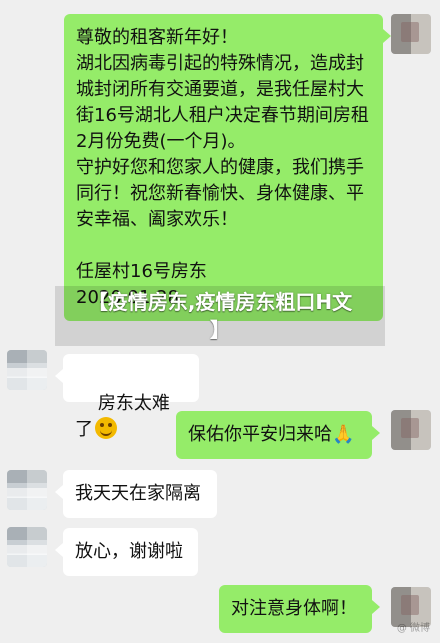 The height and width of the screenshot is (643, 440). What do you see at coordinates (122, 416) in the screenshot?
I see `message-text: 房东太难了` at bounding box center [122, 416].